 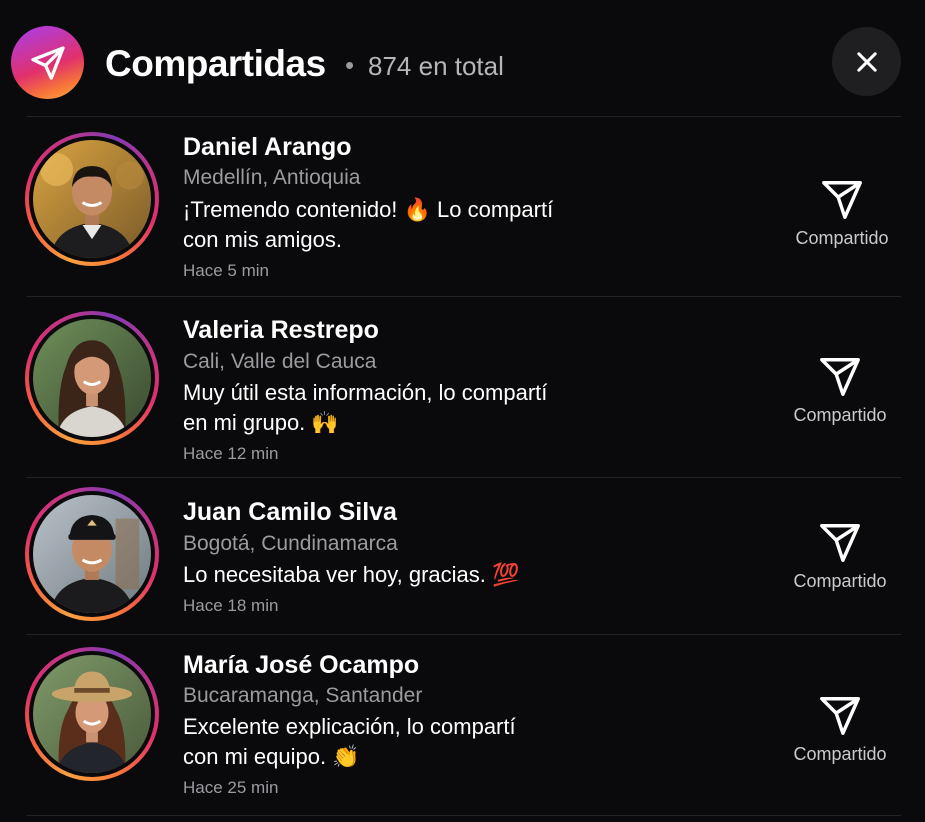 What do you see at coordinates (463, 815) in the screenshot?
I see `divider` at bounding box center [463, 815].